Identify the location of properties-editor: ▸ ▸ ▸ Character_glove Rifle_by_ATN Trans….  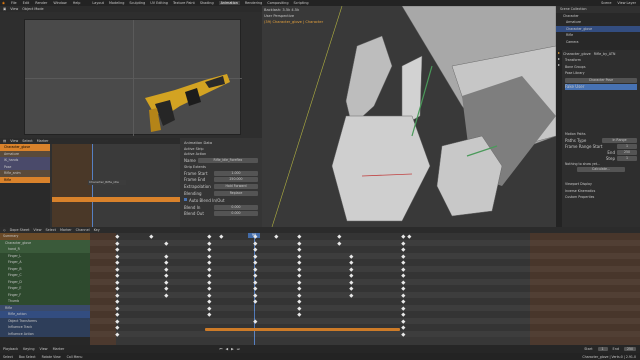
(598, 138).